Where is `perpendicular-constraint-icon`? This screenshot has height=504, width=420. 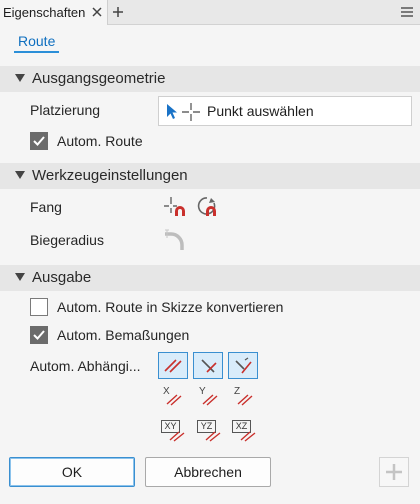
perpendicular-constraint-icon is located at coordinates (209, 366).